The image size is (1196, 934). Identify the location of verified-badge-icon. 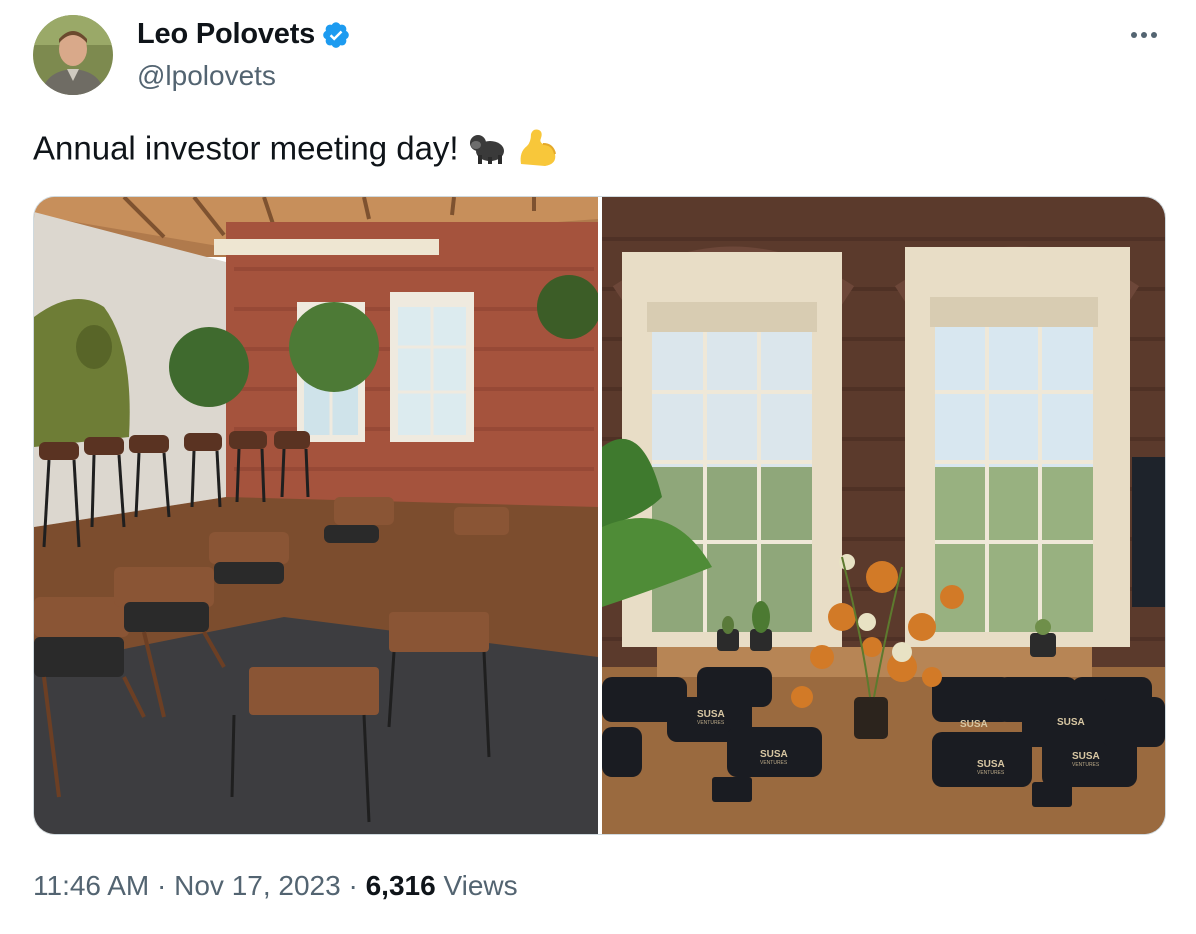
(336, 35).